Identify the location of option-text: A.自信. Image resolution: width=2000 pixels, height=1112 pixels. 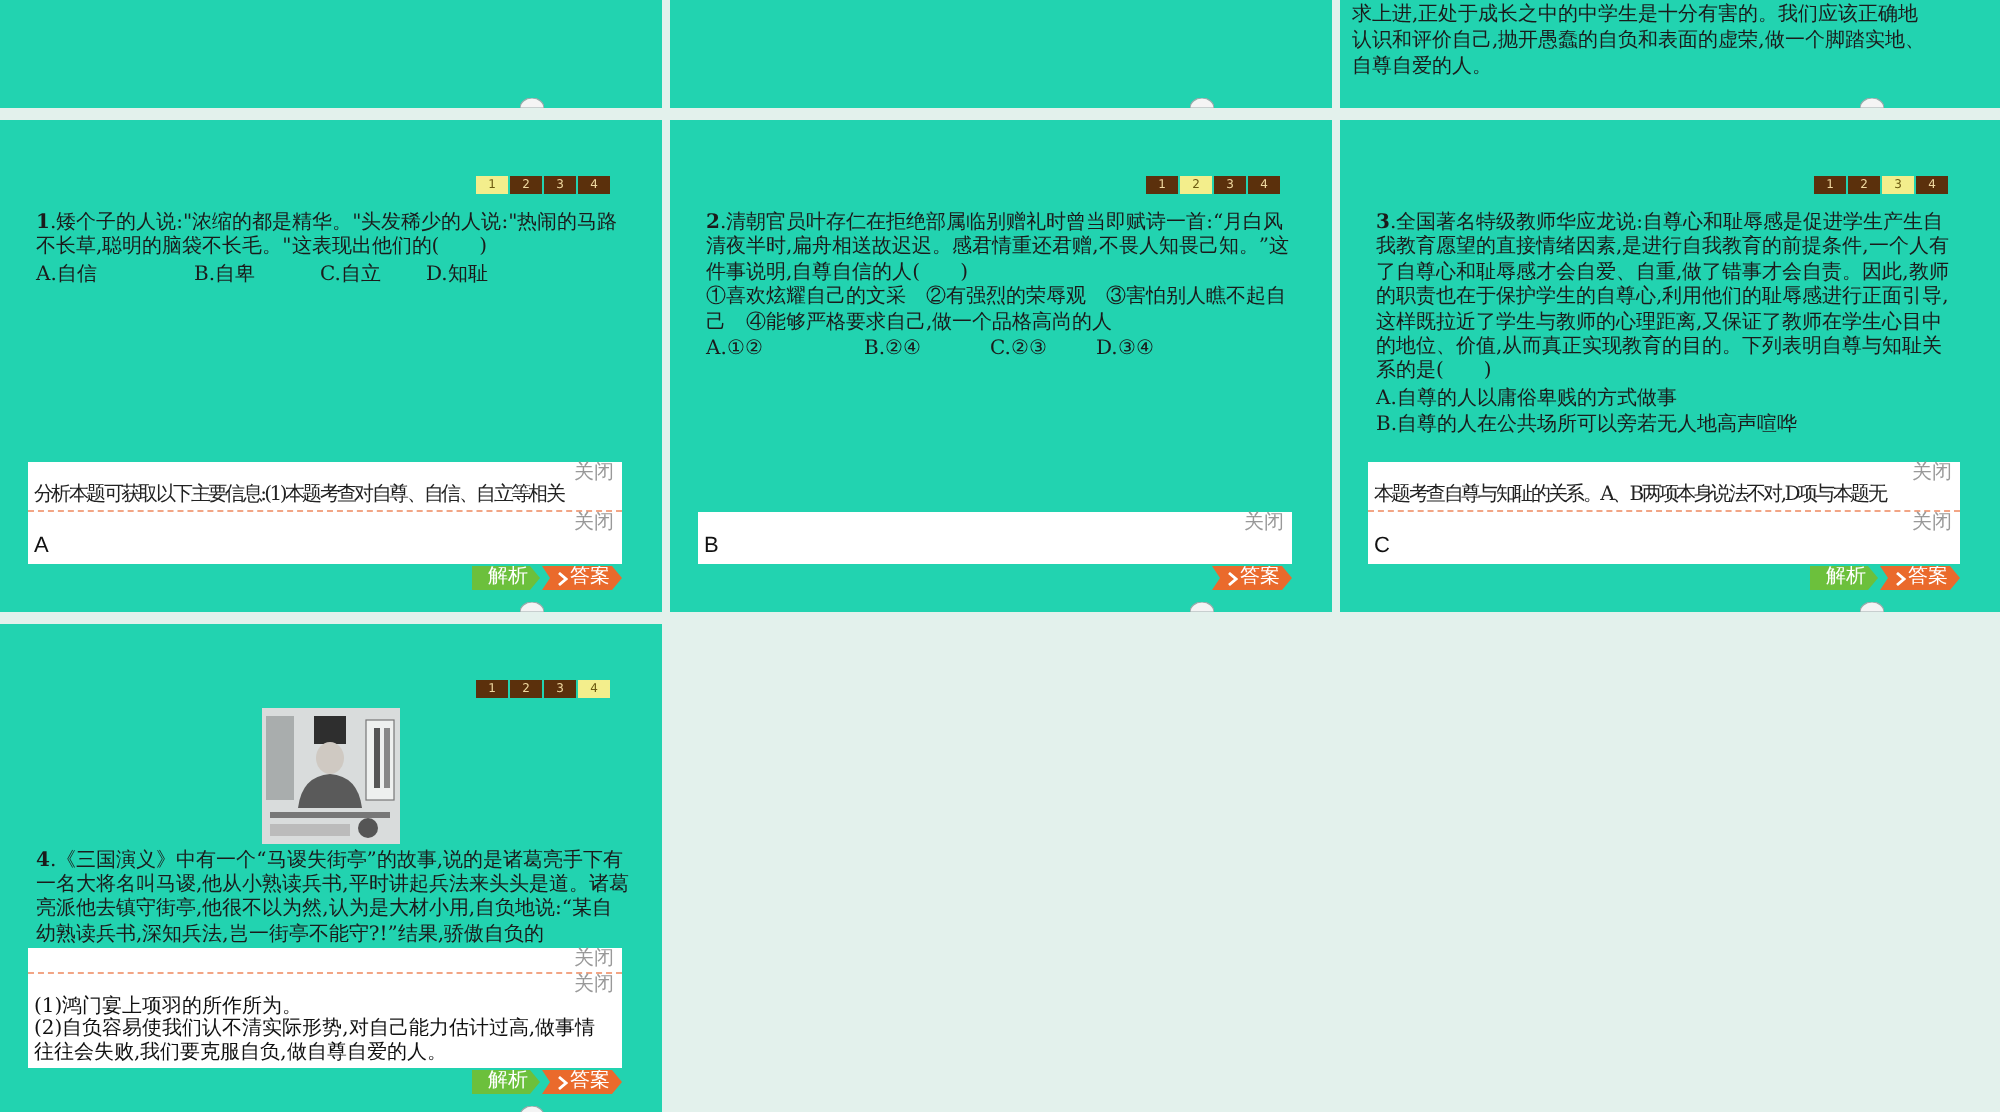
(67, 274).